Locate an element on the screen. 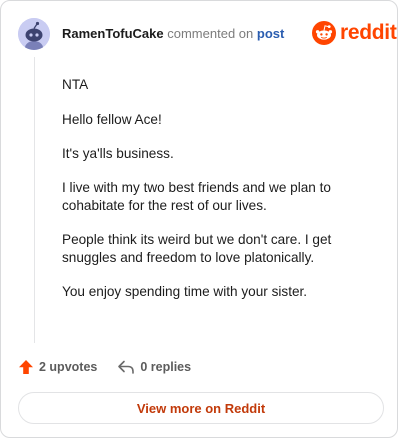  reddit-brand-link: reddit is located at coordinates (354, 33).